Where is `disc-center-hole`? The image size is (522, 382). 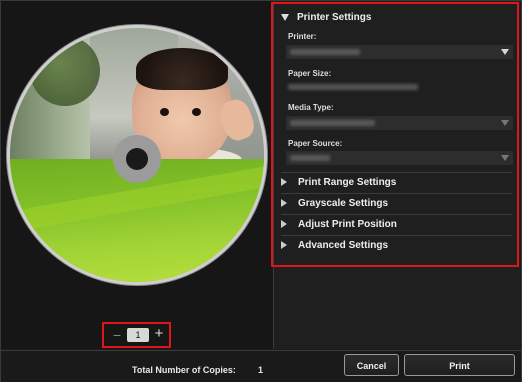 disc-center-hole is located at coordinates (137, 159).